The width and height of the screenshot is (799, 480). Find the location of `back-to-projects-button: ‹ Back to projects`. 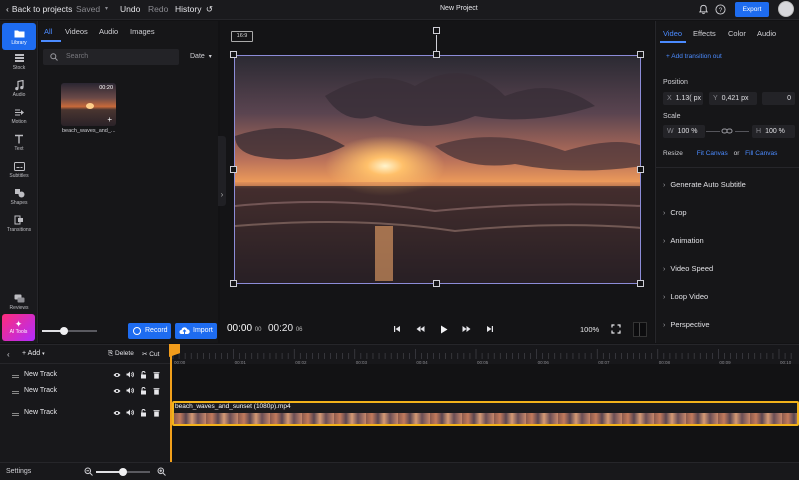

back-to-projects-button: ‹ Back to projects is located at coordinates (39, 9).